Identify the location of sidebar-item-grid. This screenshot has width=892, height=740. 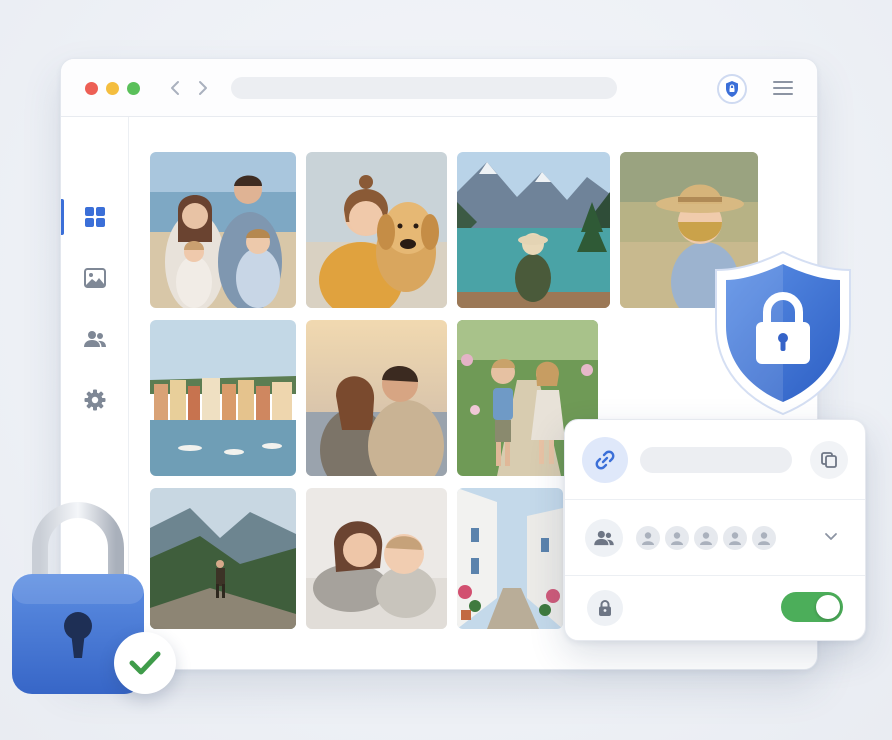
(95, 217).